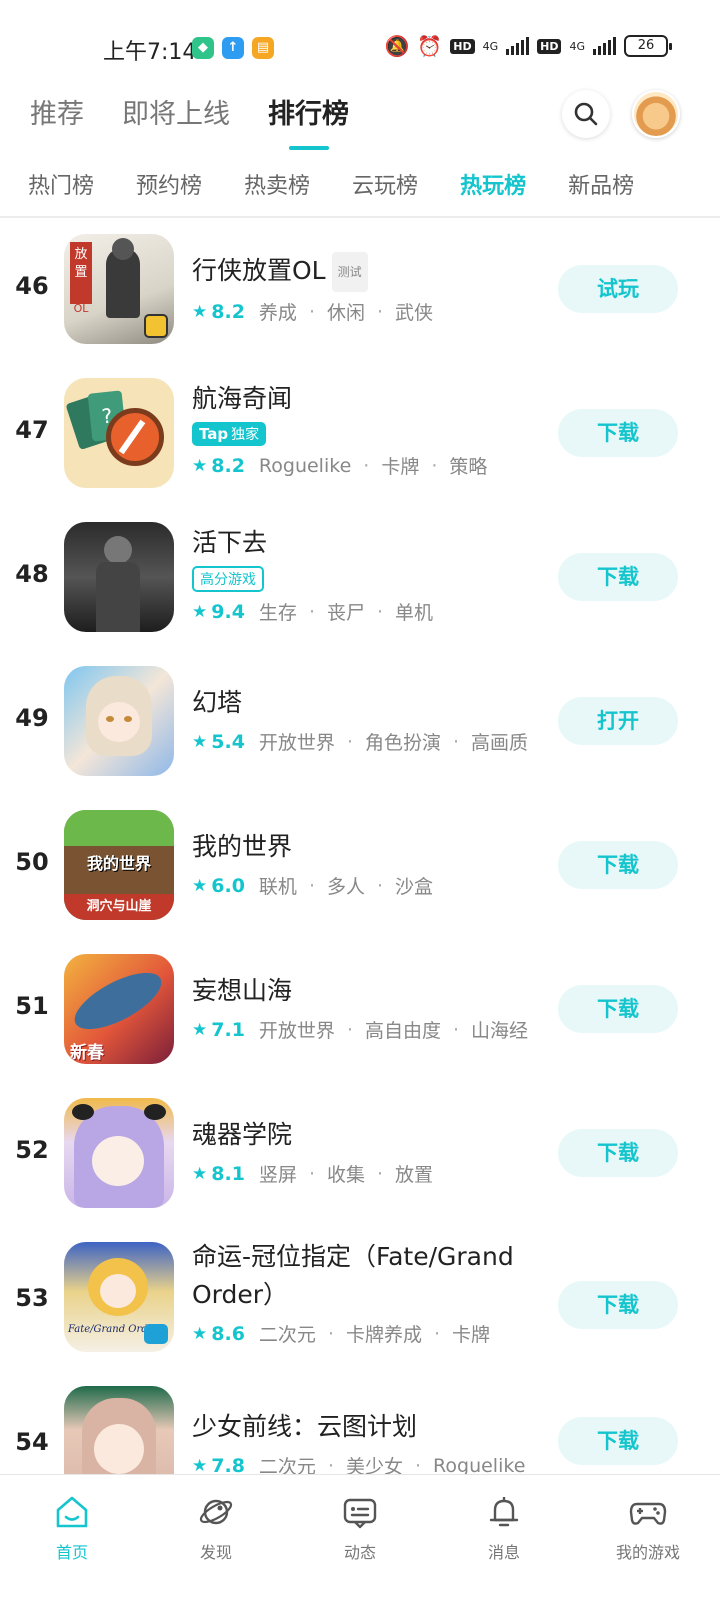 This screenshot has height=1600, width=720. Describe the element at coordinates (296, 743) in the screenshot. I see `genre-tag: 开放世界` at that location.